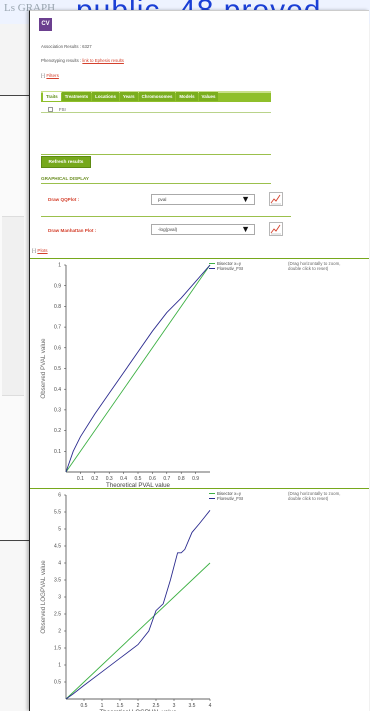 Image resolution: width=370 pixels, height=711 pixels. I want to click on app-logo: CV, so click(45, 24).